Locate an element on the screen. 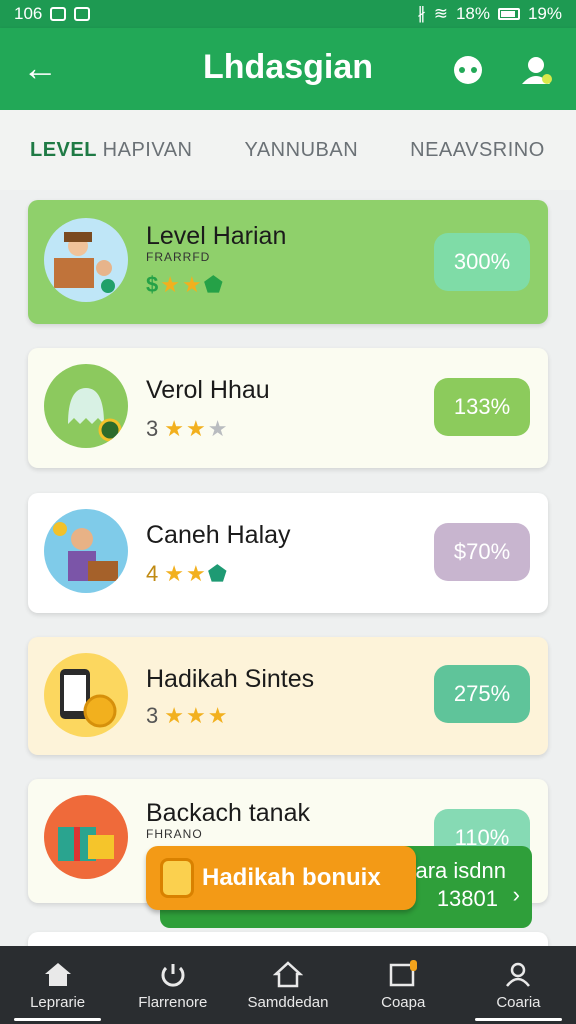 This screenshot has height=1024, width=576. tab-label-sub: HAPIVAN is located at coordinates (147, 149).